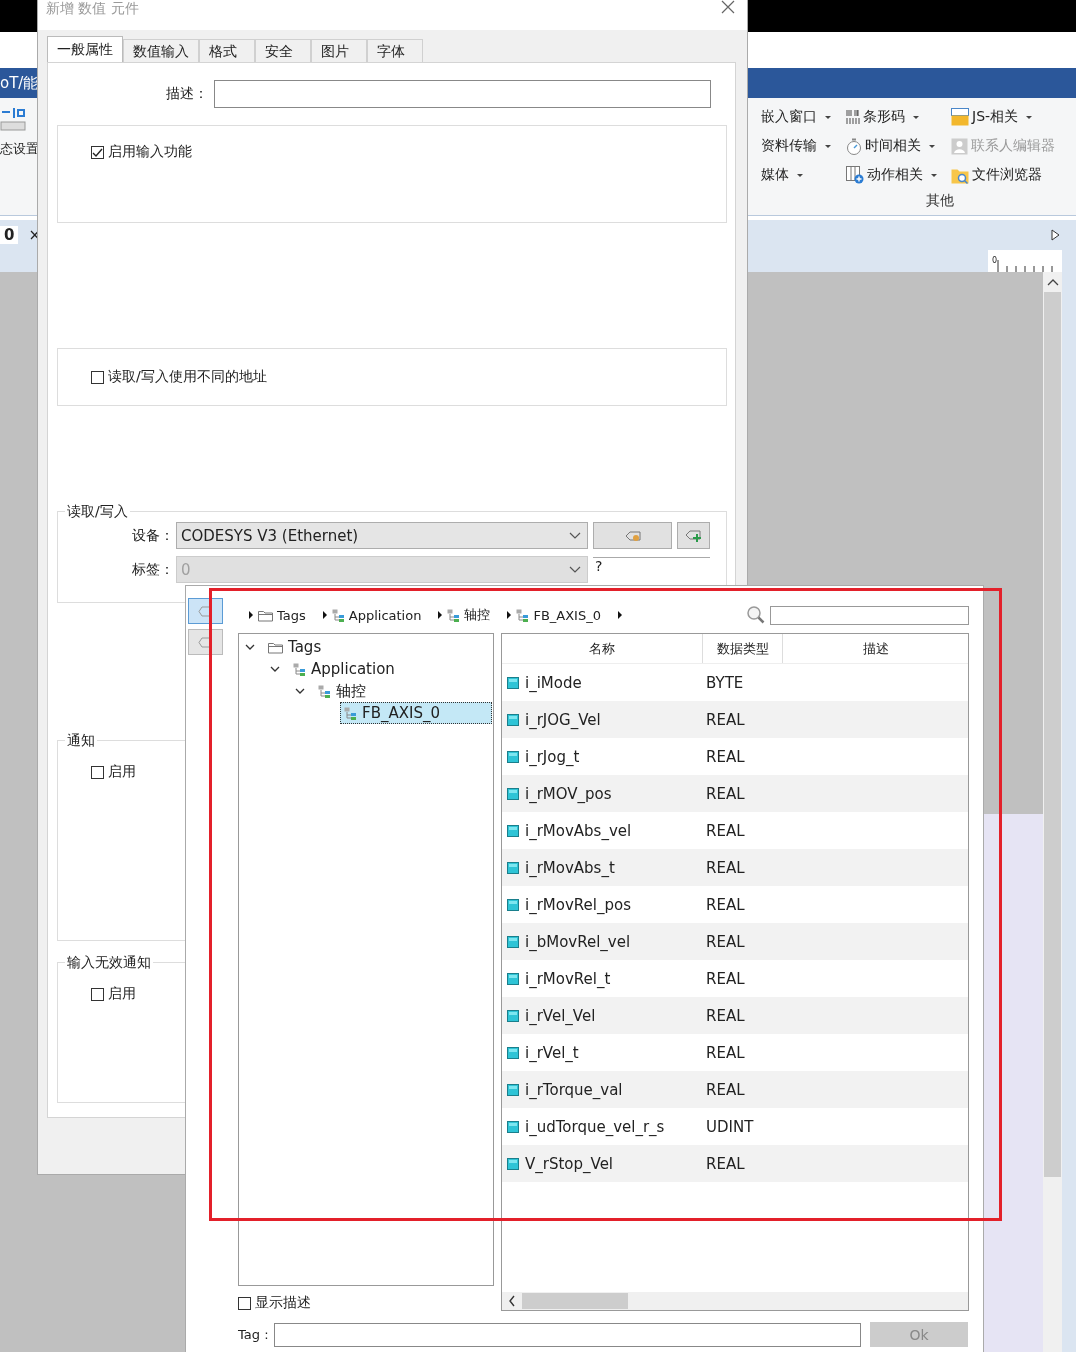 Image resolution: width=1076 pixels, height=1352 pixels. What do you see at coordinates (9, 235) in the screenshot?
I see `document-tab: 0` at bounding box center [9, 235].